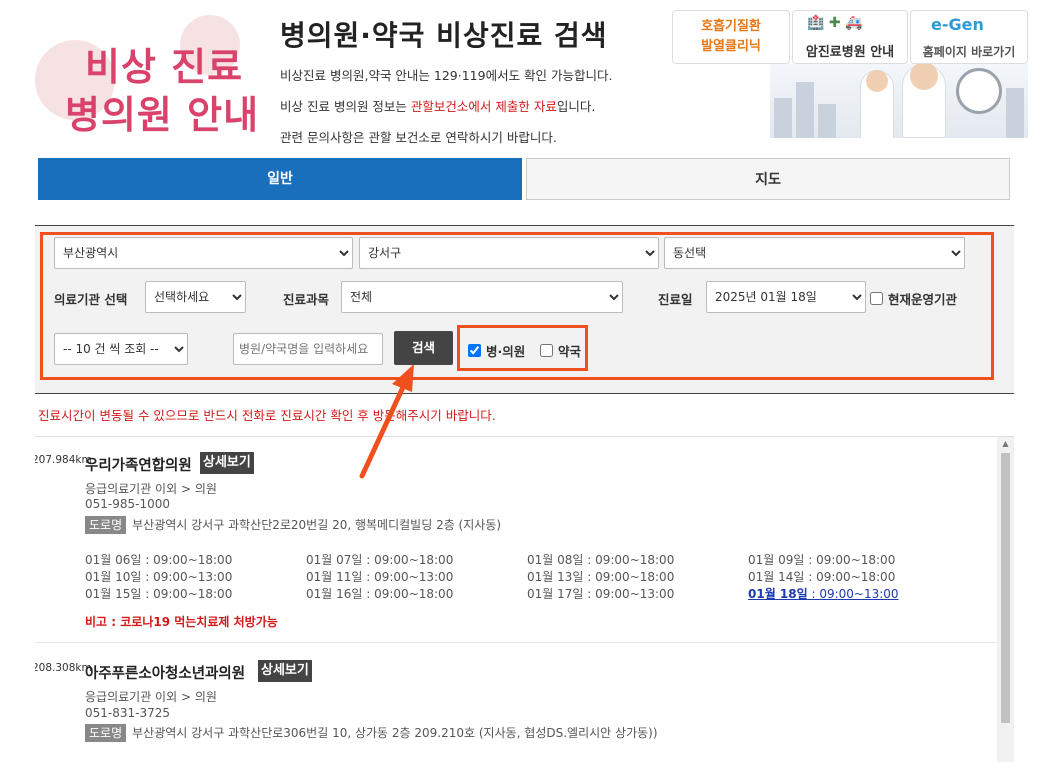 Image resolution: width=1040 pixels, height=762 pixels. Describe the element at coordinates (822, 577) in the screenshot. I see `hours-entry: 01월 14일 : 09:00~18:00` at that location.